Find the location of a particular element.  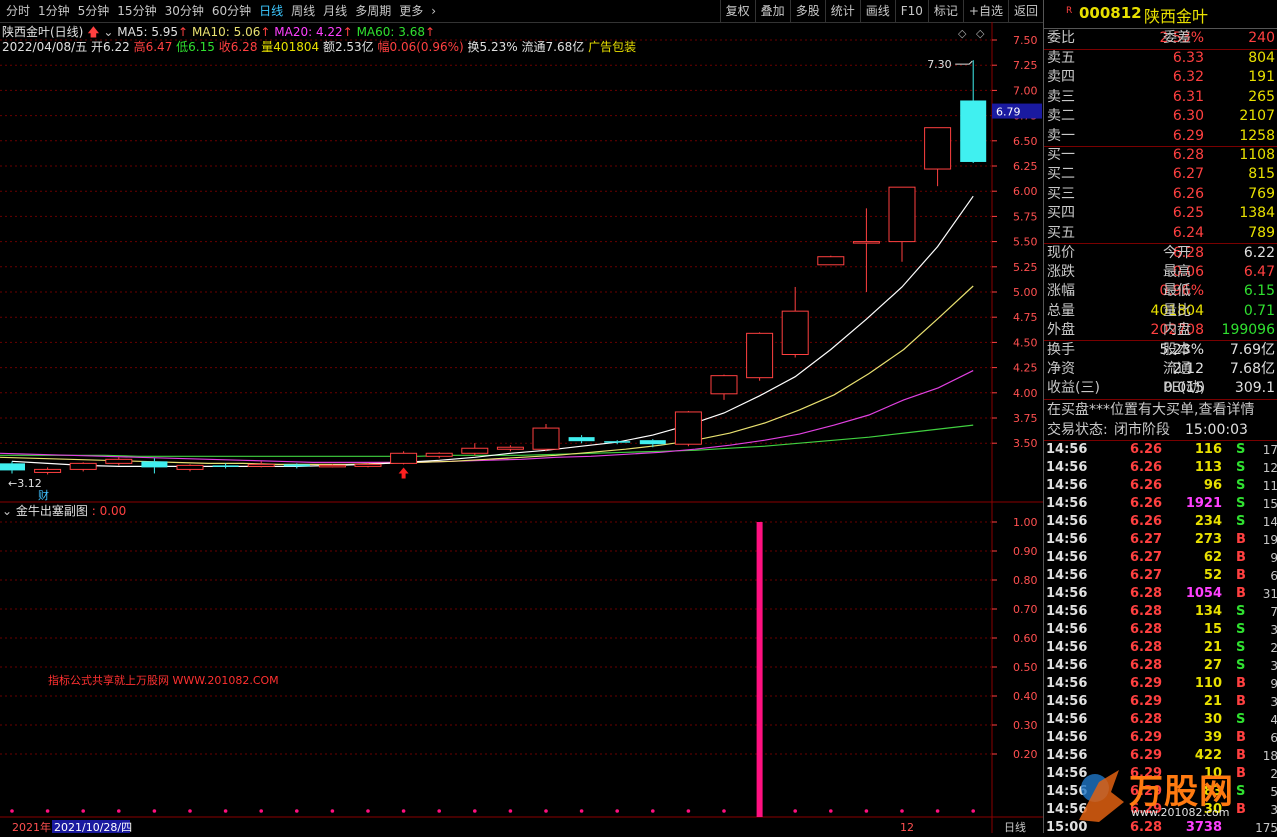

tab-8: 月线 is located at coordinates (335, 11).